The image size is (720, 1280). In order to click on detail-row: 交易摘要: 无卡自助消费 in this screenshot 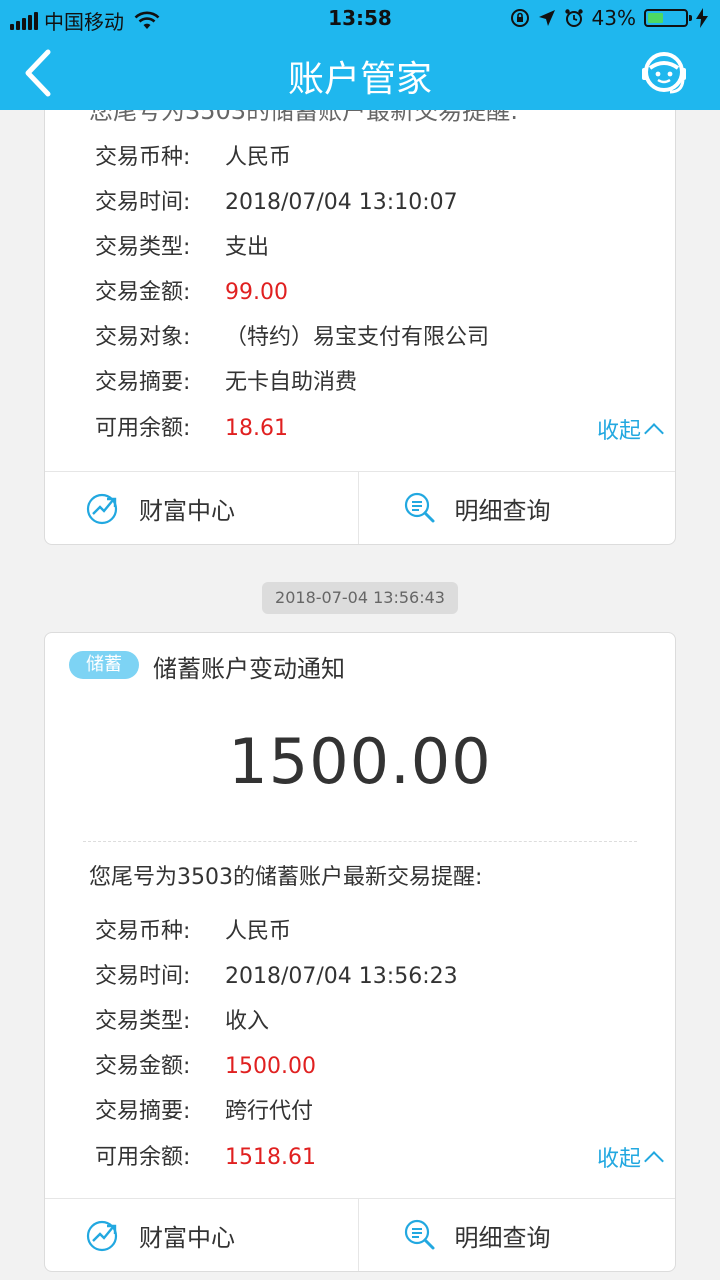, I will do `click(226, 383)`.